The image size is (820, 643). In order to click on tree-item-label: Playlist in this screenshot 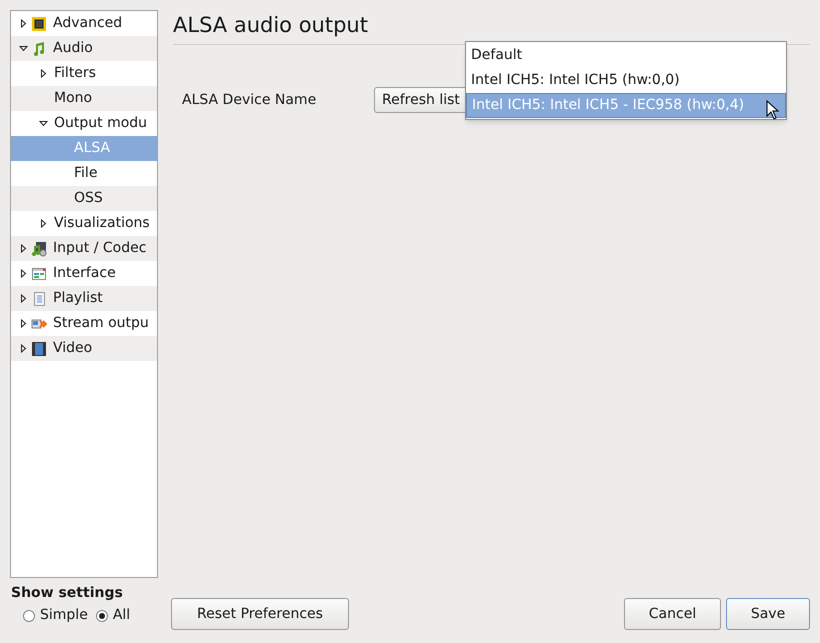, I will do `click(78, 298)`.